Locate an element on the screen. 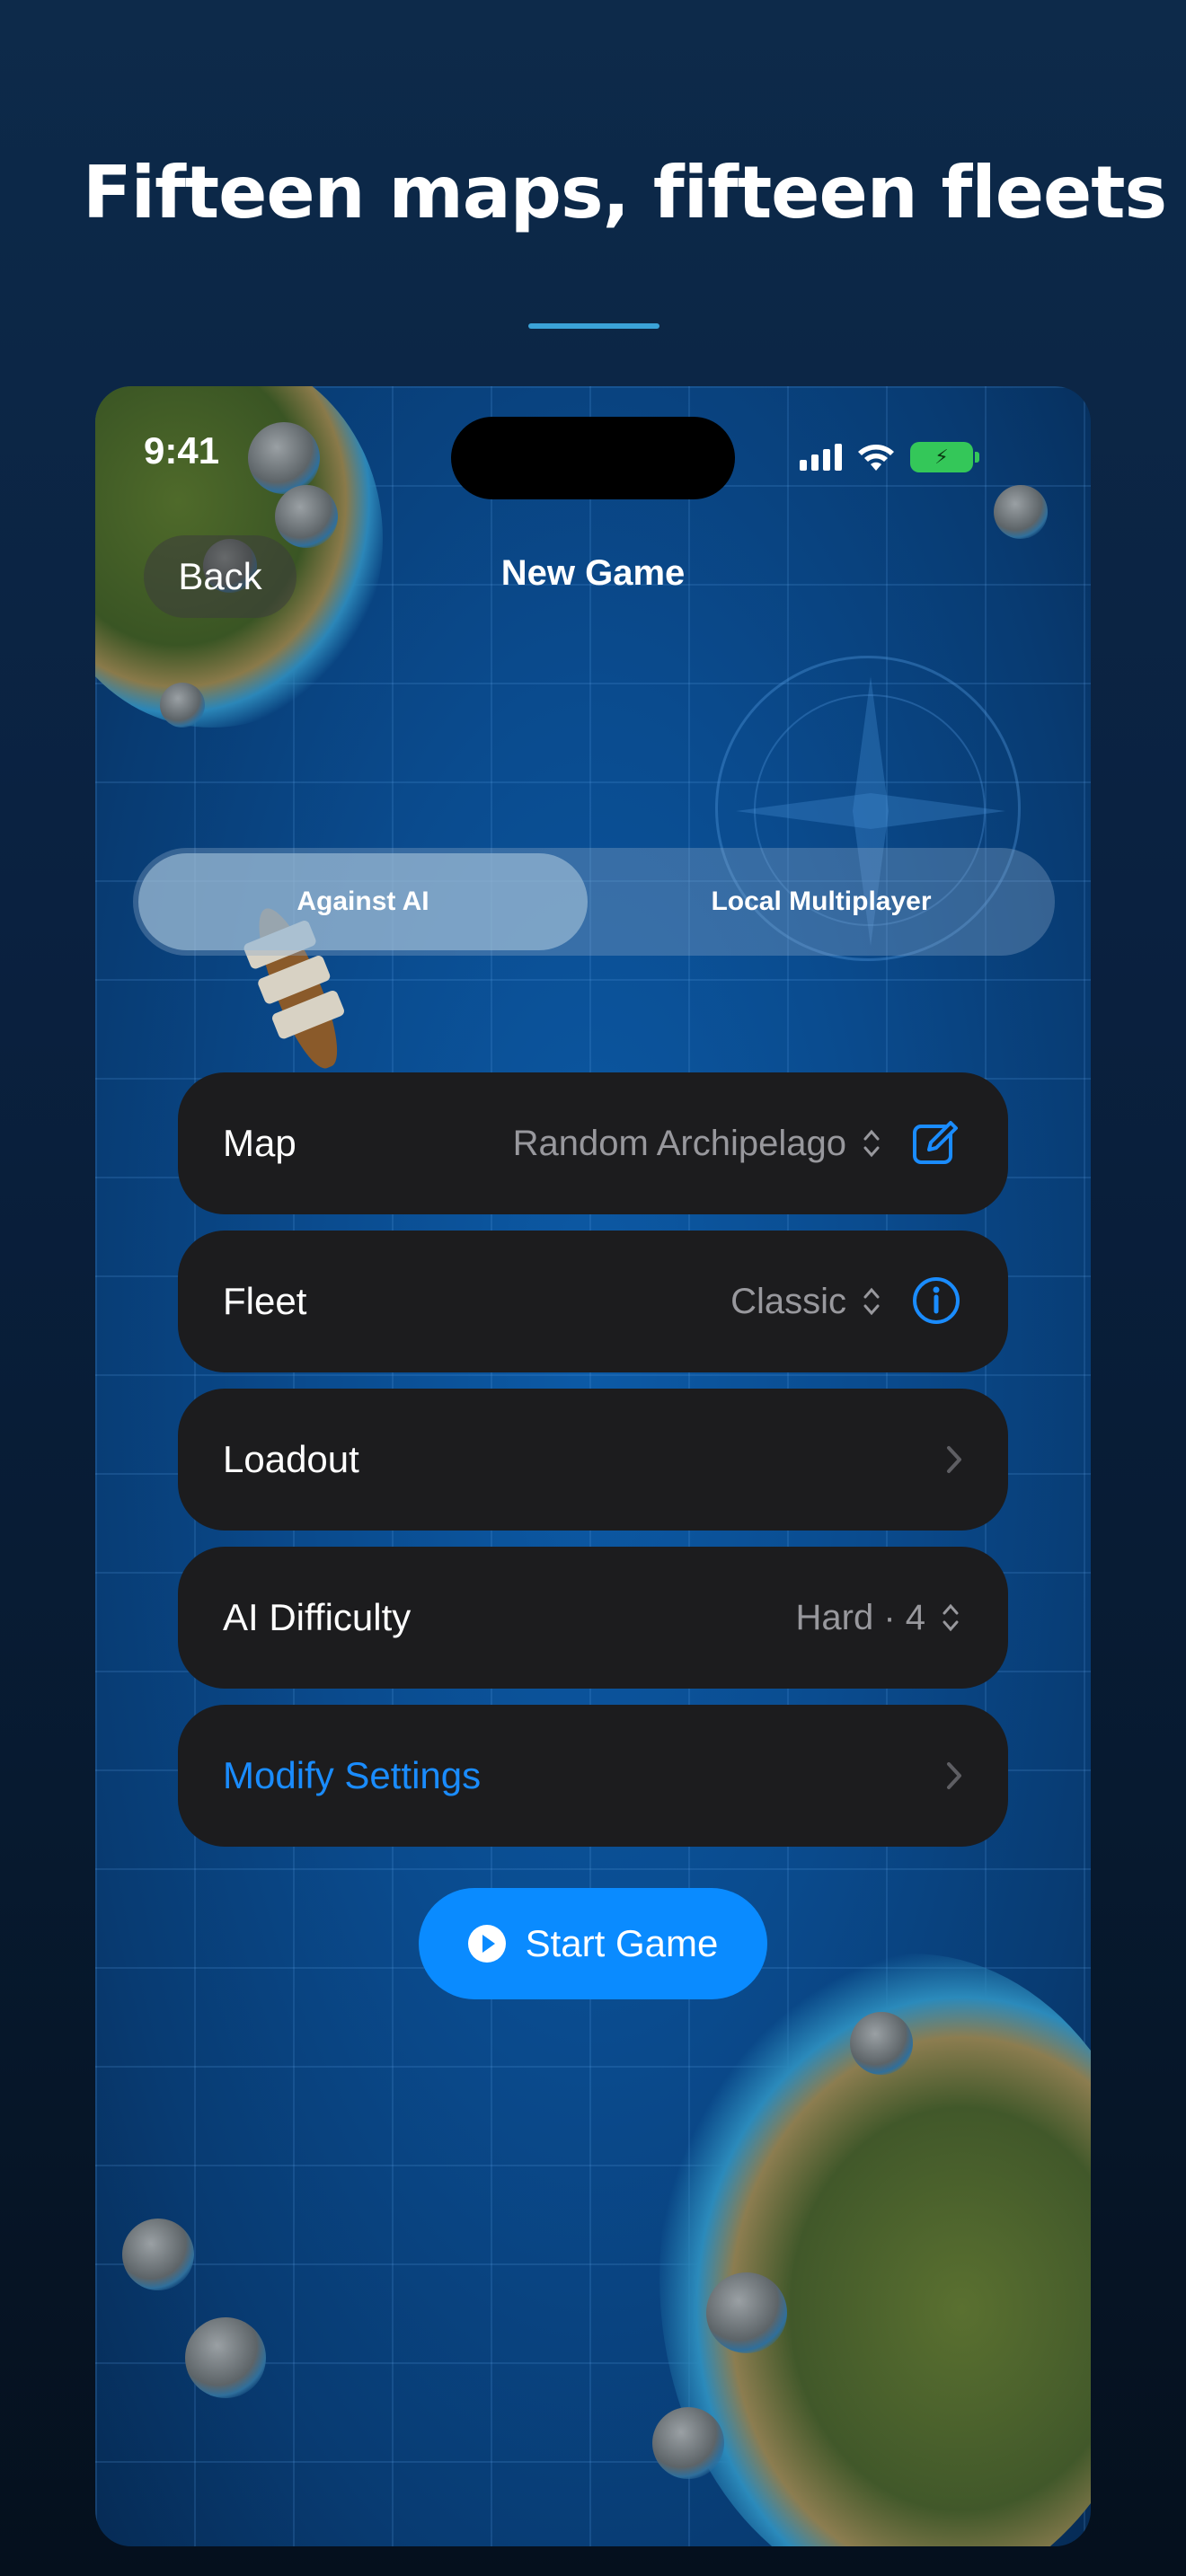 This screenshot has height=2576, width=1186. ai-difficulty-label: AI Difficulty is located at coordinates (317, 1617).